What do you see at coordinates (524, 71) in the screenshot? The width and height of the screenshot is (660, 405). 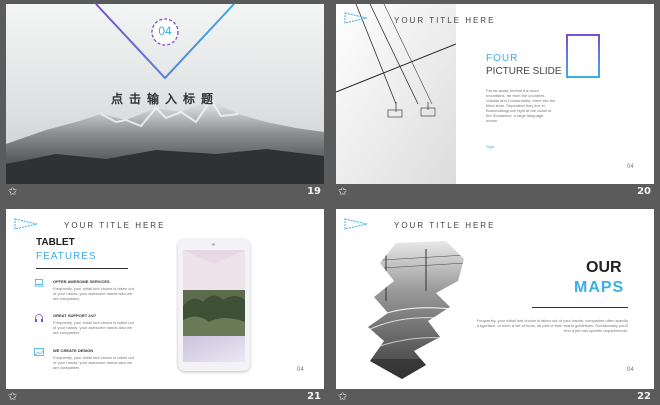 I see `heading-line-2: PICTURE SLIDE` at bounding box center [524, 71].